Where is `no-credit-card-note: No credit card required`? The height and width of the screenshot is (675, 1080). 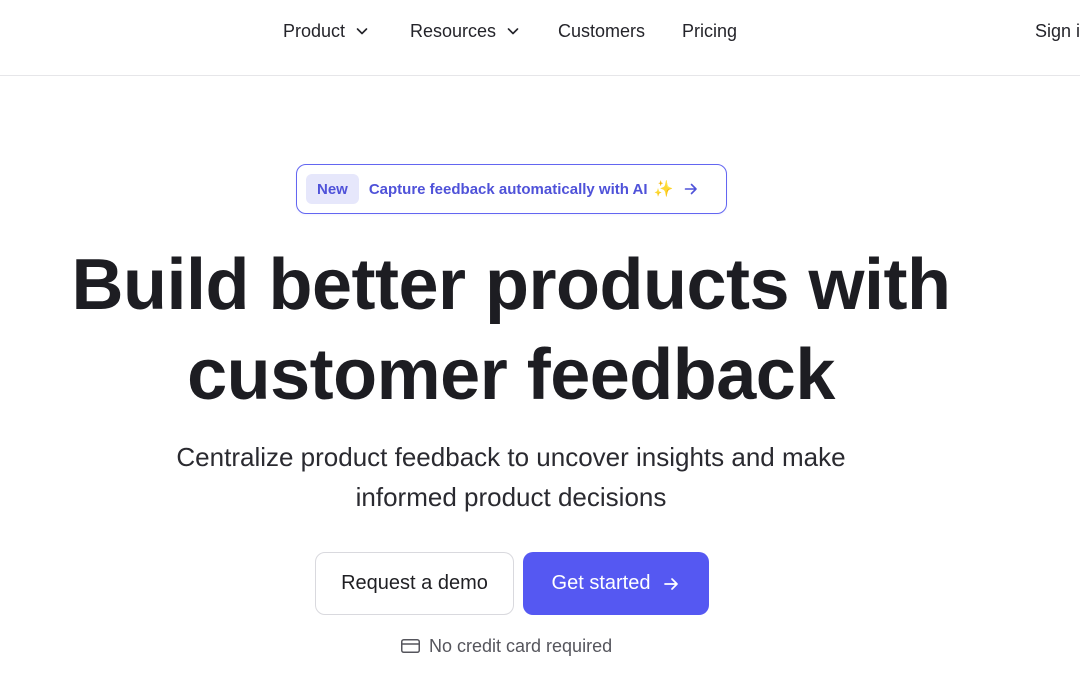
no-credit-card-note: No credit card required is located at coordinates (506, 646).